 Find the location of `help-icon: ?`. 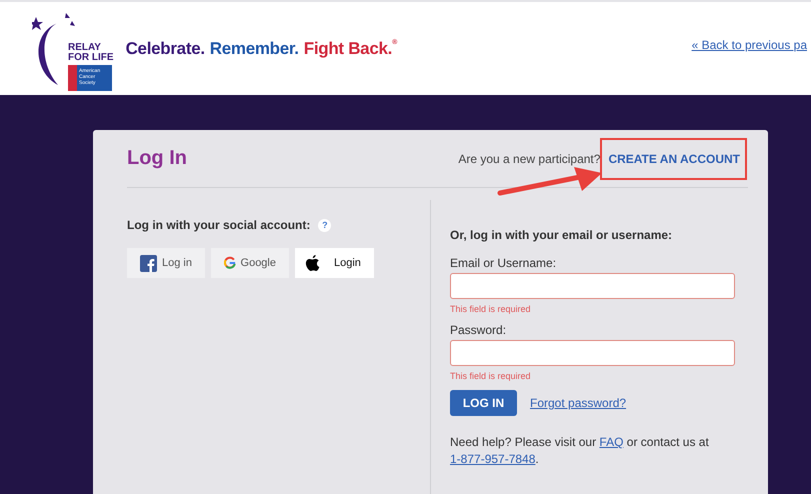

help-icon: ? is located at coordinates (325, 225).